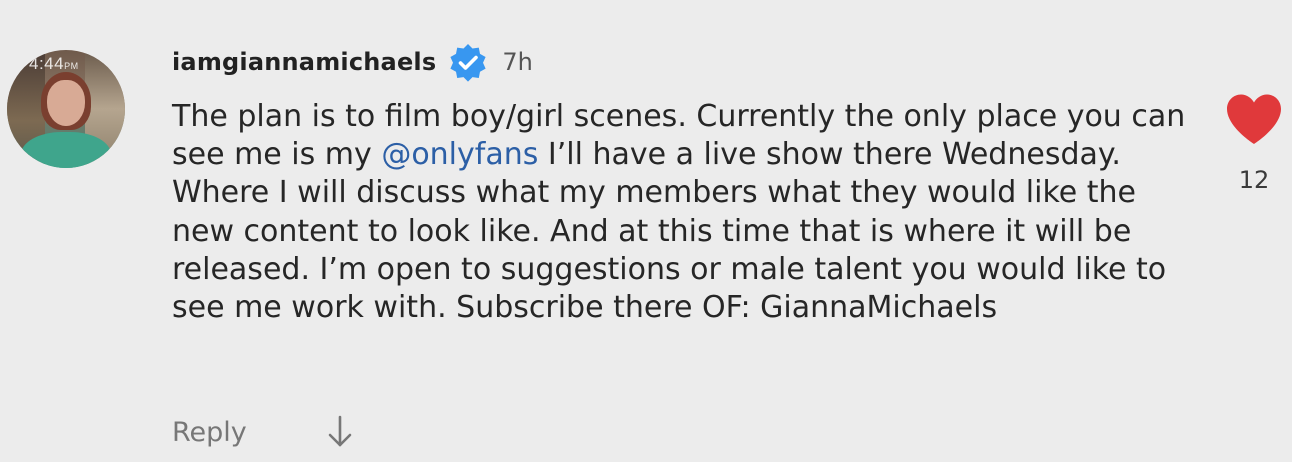  What do you see at coordinates (71, 66) in the screenshot?
I see `overlay-period: PM` at bounding box center [71, 66].